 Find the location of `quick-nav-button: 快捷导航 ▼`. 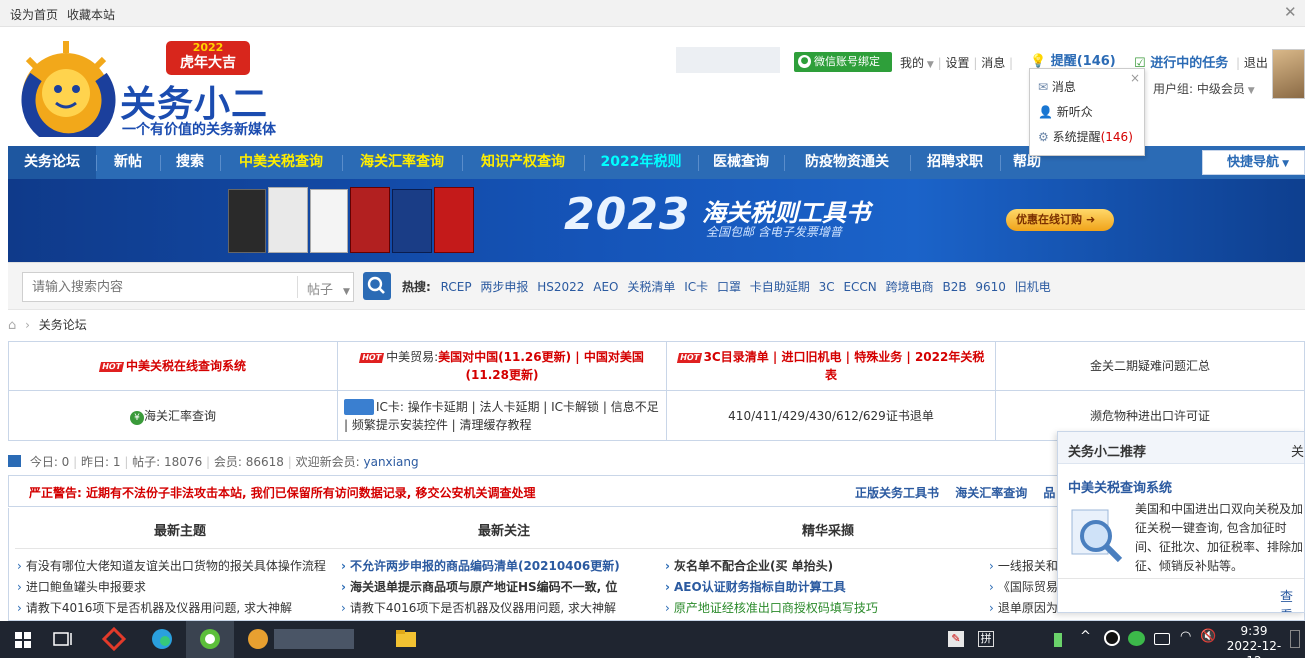

quick-nav-button: 快捷导航 ▼ is located at coordinates (1253, 162).